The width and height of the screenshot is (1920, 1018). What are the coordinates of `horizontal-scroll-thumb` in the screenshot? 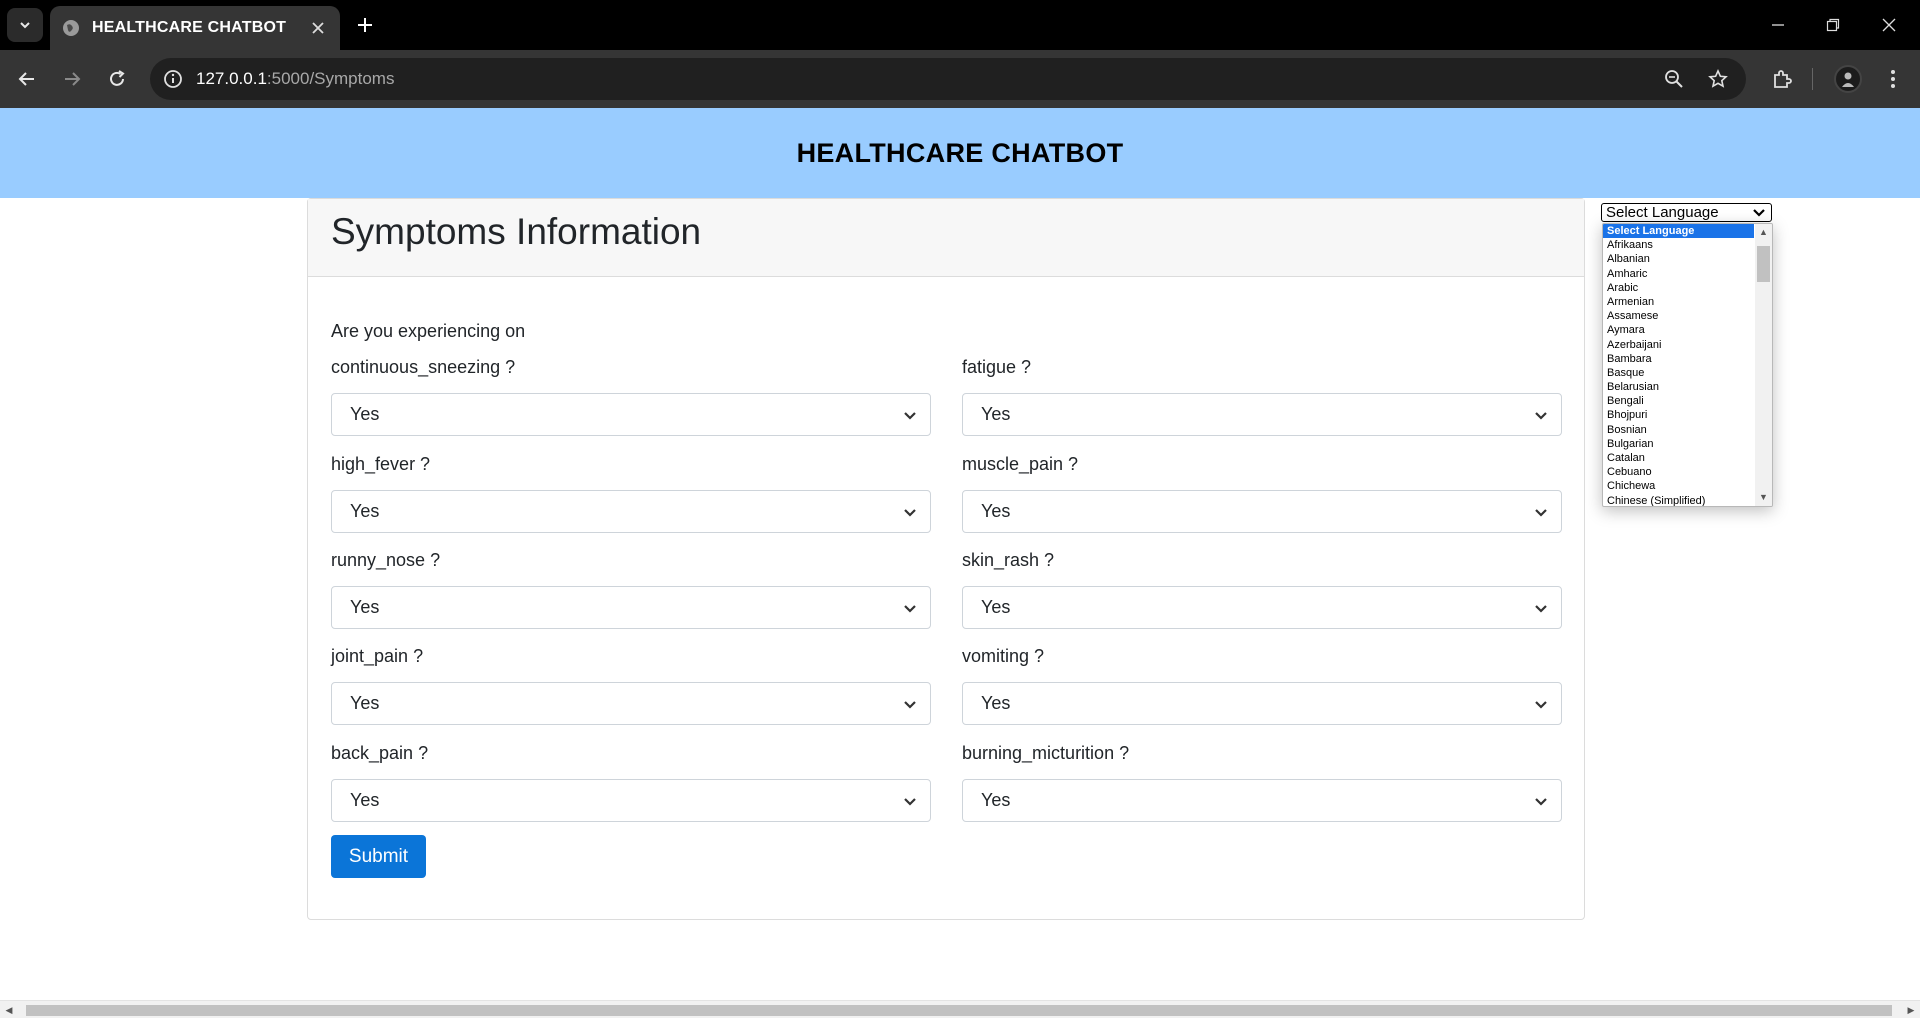 It's located at (959, 1010).